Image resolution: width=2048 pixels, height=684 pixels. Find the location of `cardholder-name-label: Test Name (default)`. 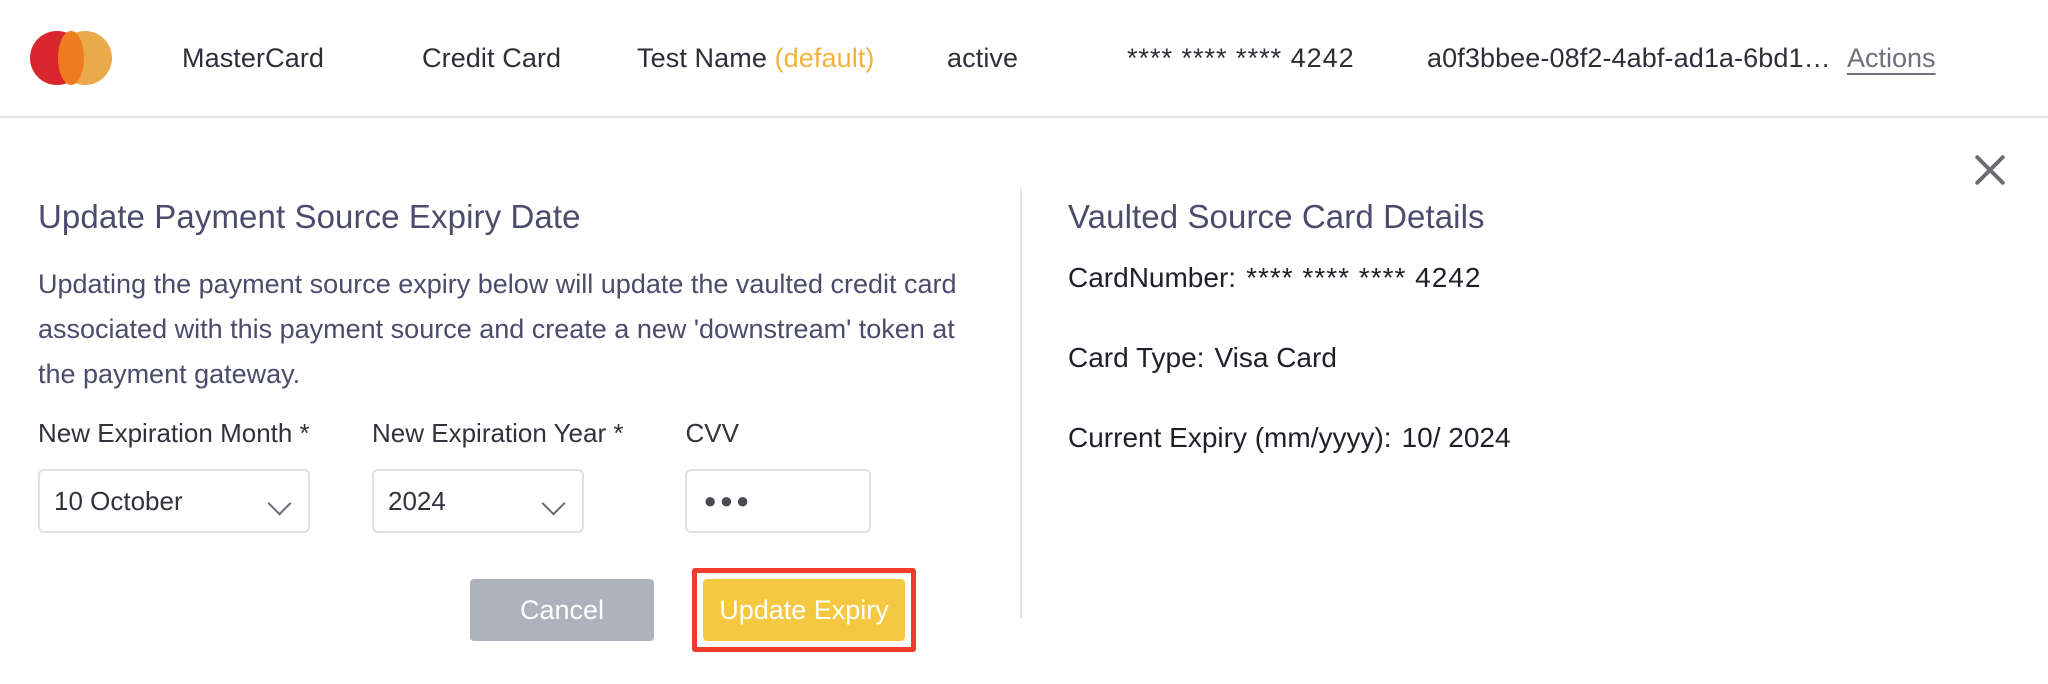

cardholder-name-label: Test Name (default) is located at coordinates (792, 58).